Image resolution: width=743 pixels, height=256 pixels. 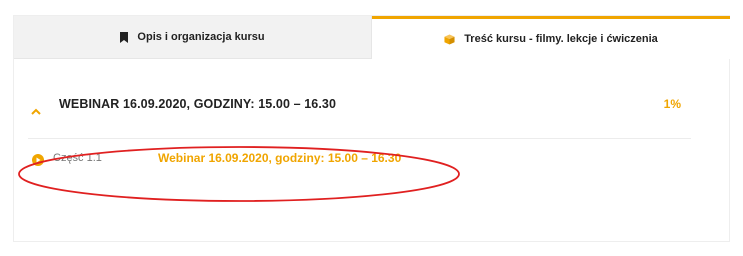 What do you see at coordinates (36, 111) in the screenshot?
I see `chevron-up-icon` at bounding box center [36, 111].